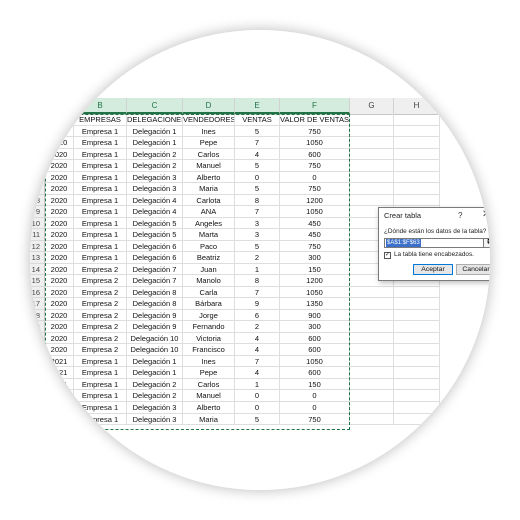  Describe the element at coordinates (209, 258) in the screenshot. I see `cell: Beatriz` at that location.